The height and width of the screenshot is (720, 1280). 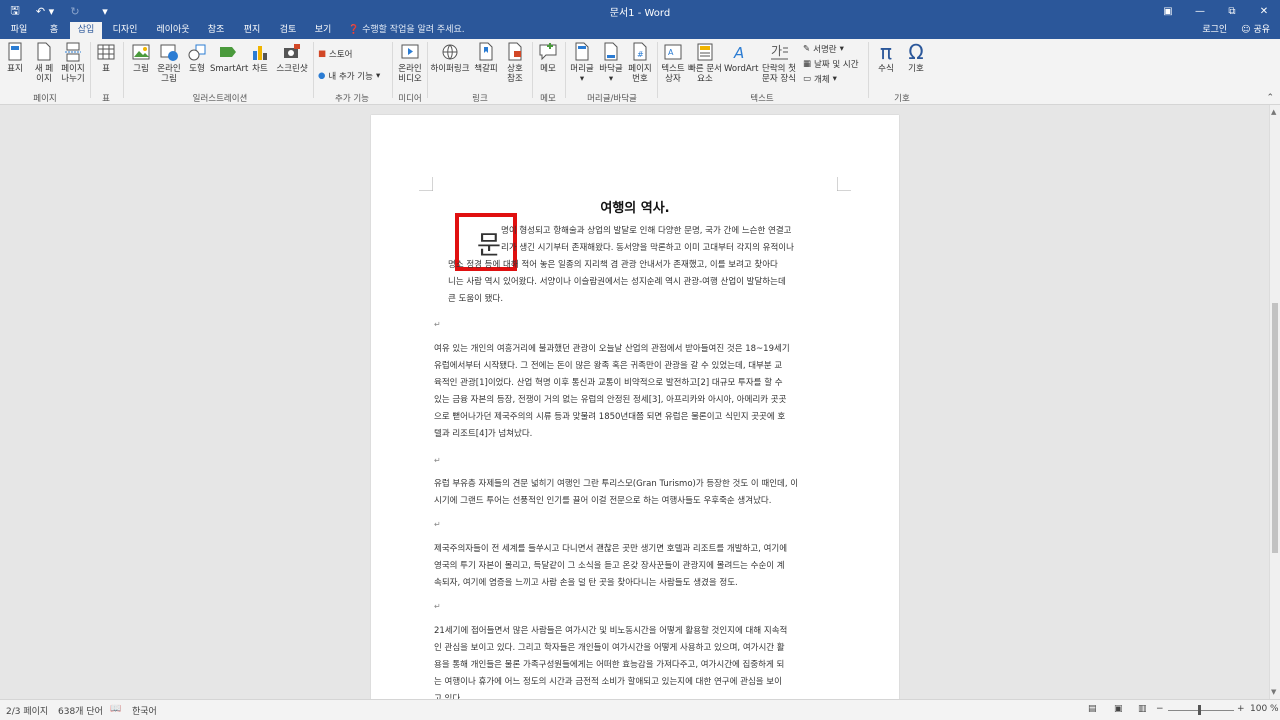 What do you see at coordinates (341, 54) in the screenshot?
I see `store-label: 스토어` at bounding box center [341, 54].